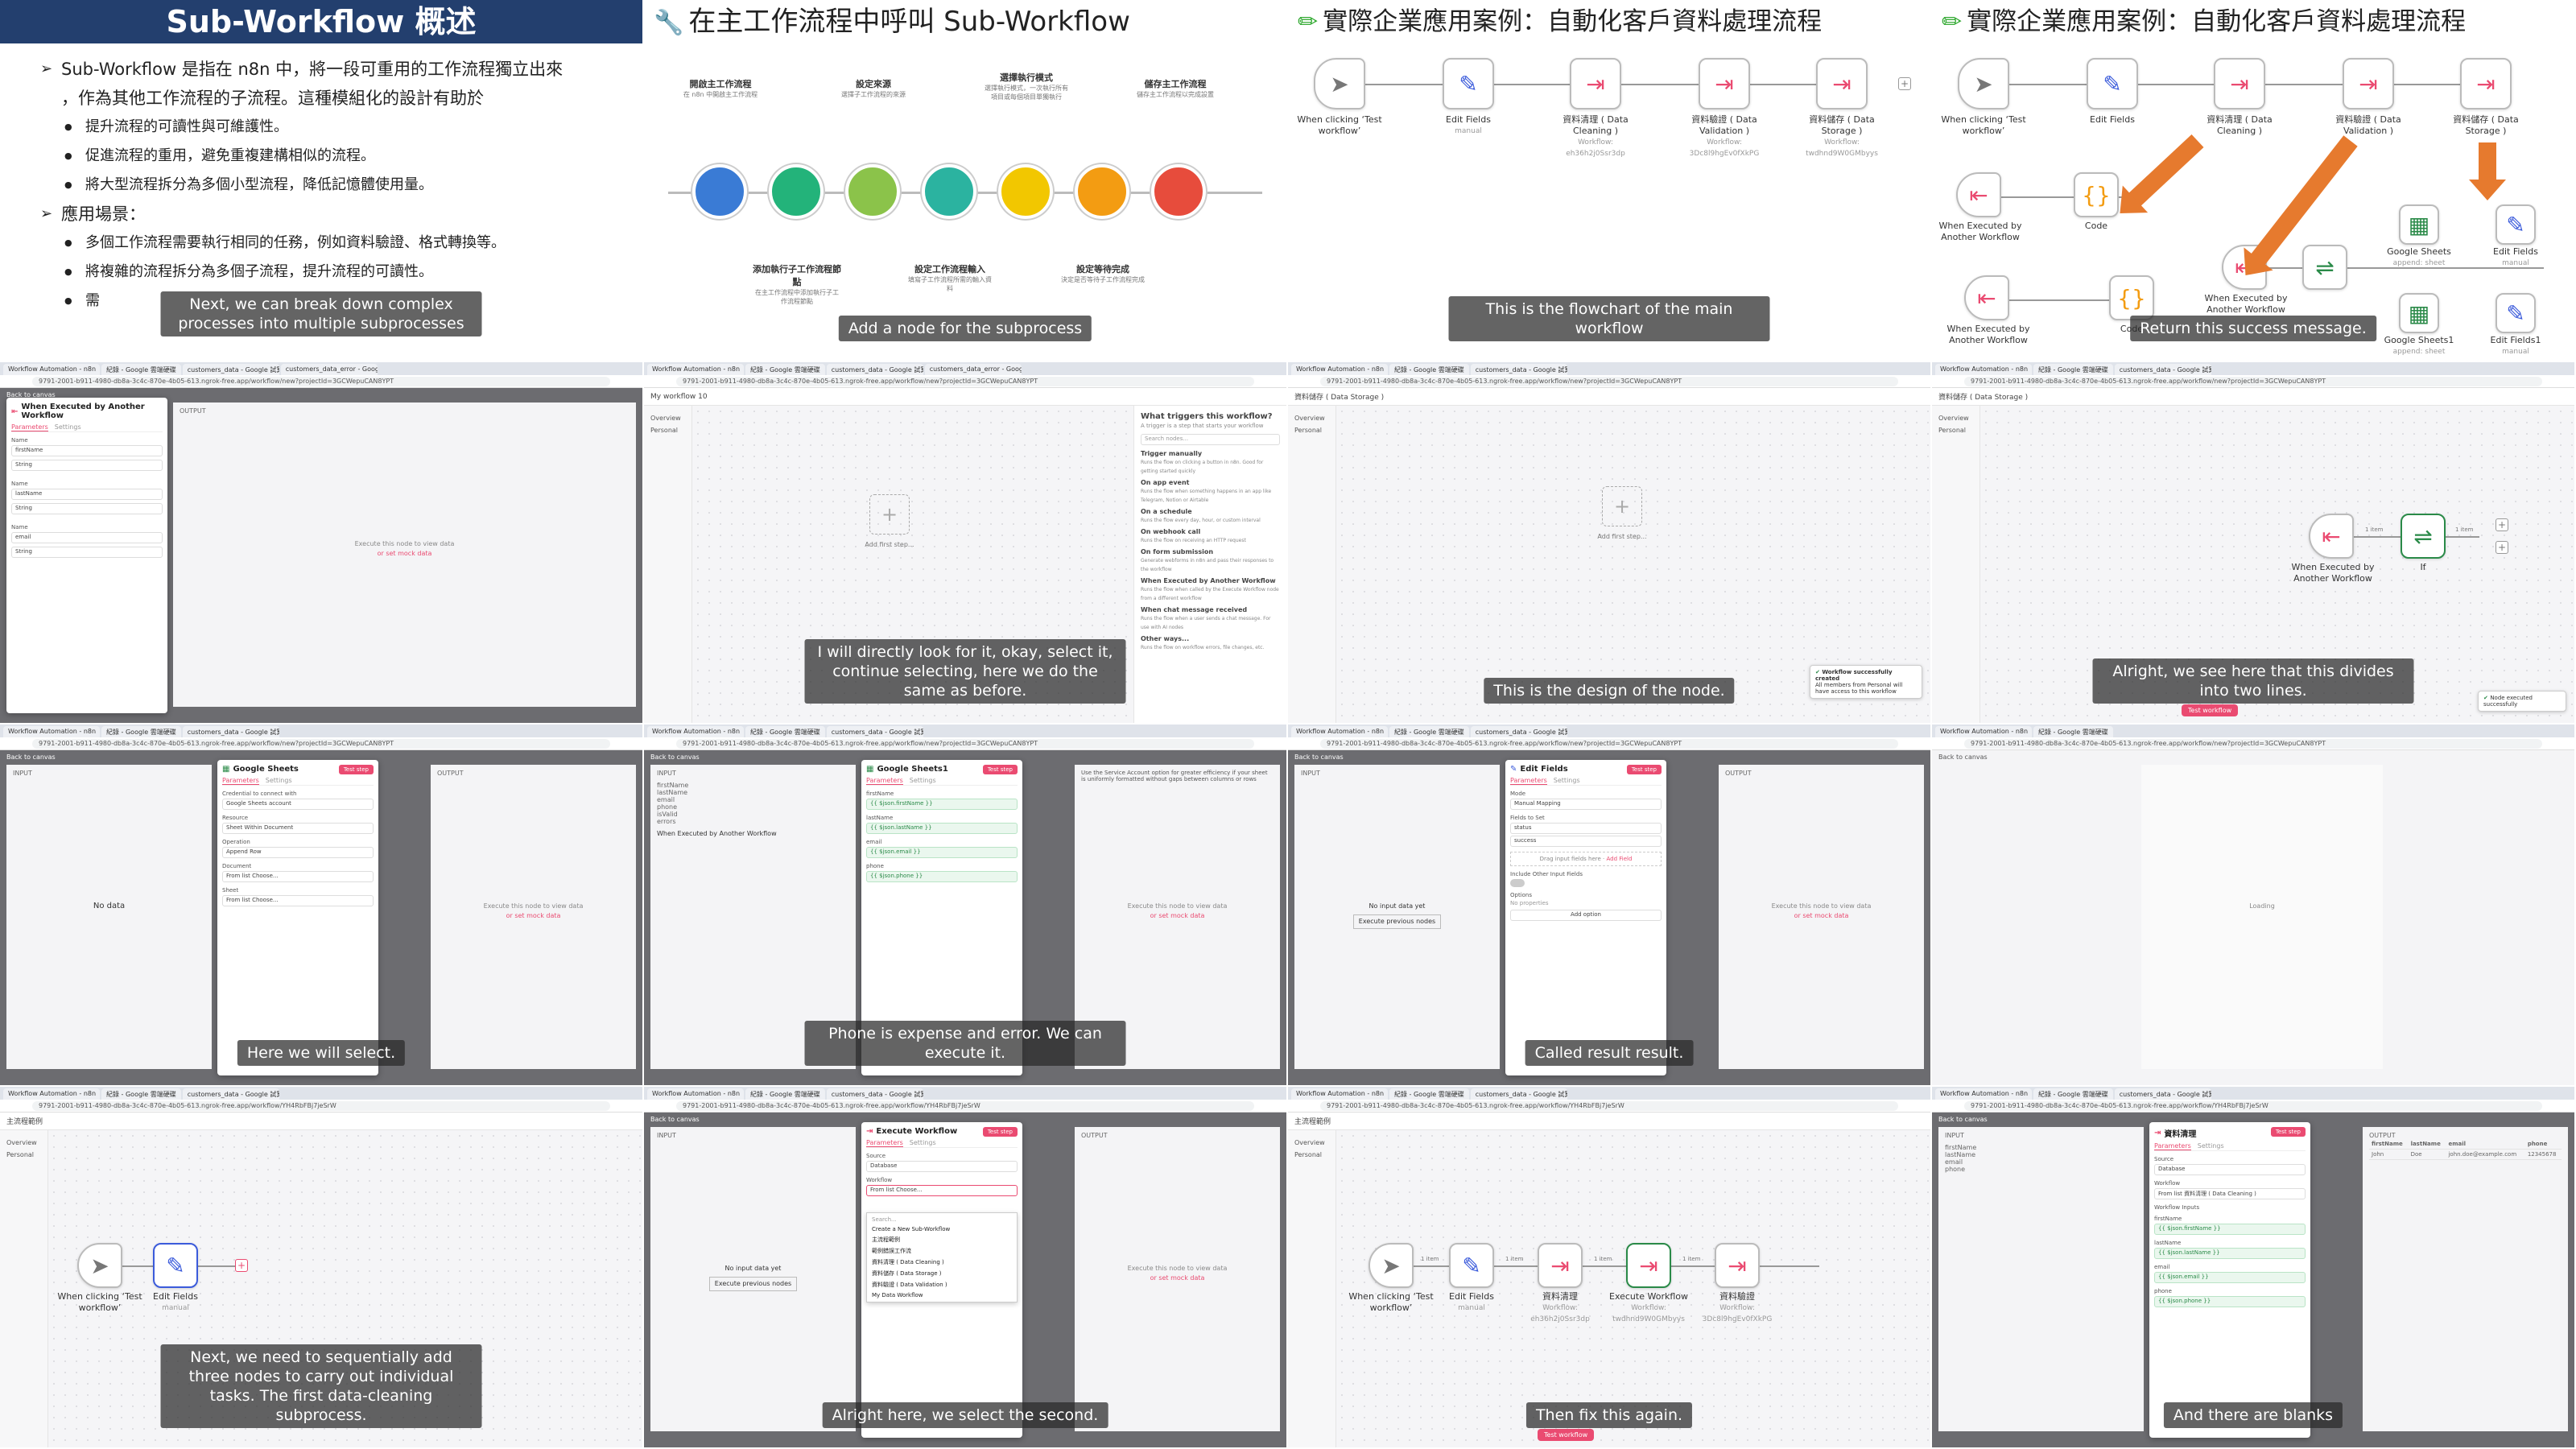 The image size is (2576, 1449). I want to click on if-node-icon: ⇌, so click(2423, 536).